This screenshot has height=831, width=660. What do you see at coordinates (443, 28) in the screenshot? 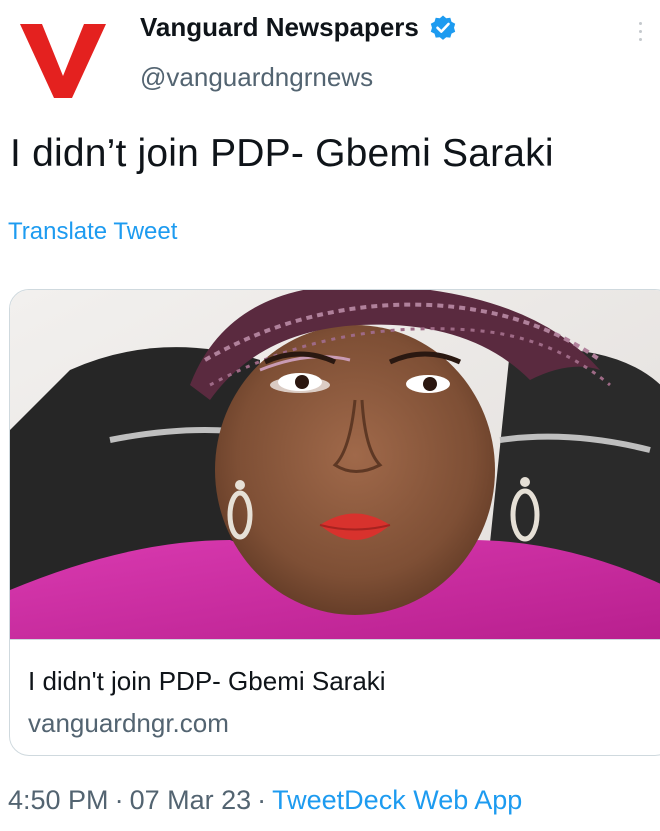
I see `verified-badge-icon` at bounding box center [443, 28].